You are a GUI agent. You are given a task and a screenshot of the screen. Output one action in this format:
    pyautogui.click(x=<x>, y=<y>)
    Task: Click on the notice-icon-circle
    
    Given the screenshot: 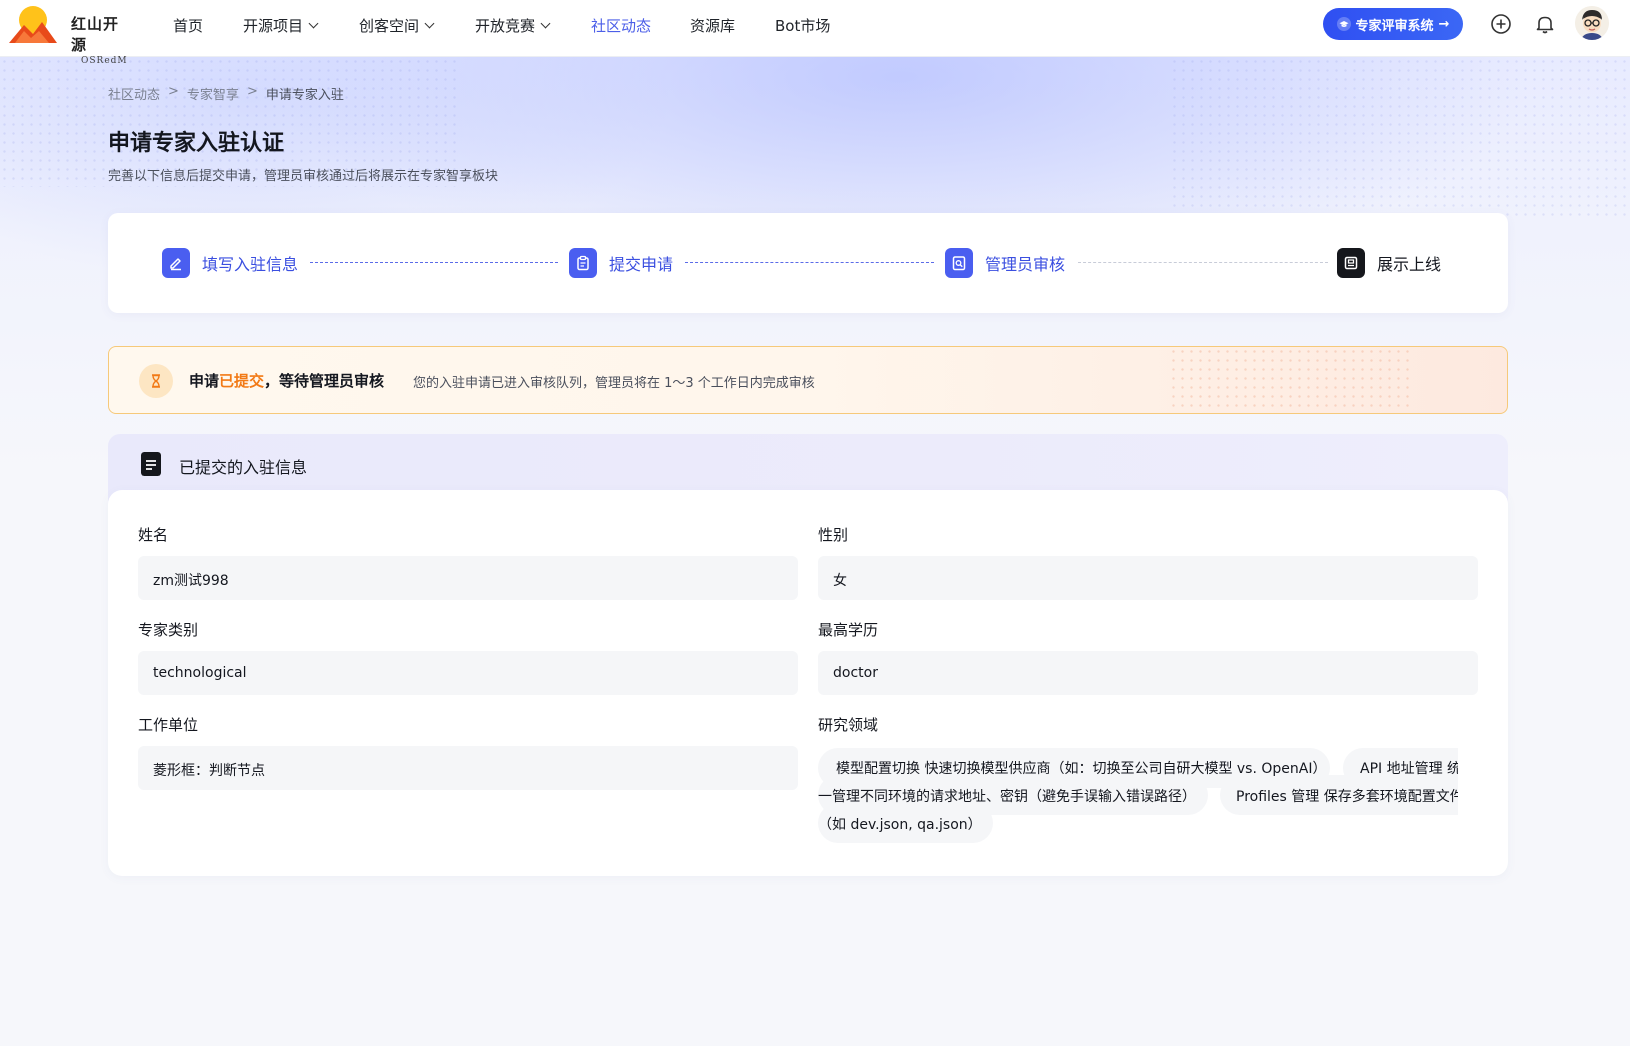 What is the action you would take?
    pyautogui.click(x=156, y=381)
    